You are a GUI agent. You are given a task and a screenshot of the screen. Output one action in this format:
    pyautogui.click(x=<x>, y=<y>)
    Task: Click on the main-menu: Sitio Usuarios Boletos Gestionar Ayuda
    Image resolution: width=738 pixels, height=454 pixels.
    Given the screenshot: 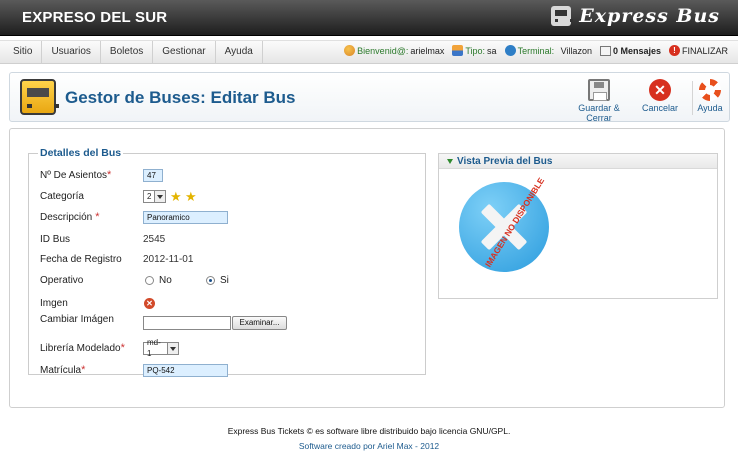 What is the action you would take?
    pyautogui.click(x=133, y=52)
    